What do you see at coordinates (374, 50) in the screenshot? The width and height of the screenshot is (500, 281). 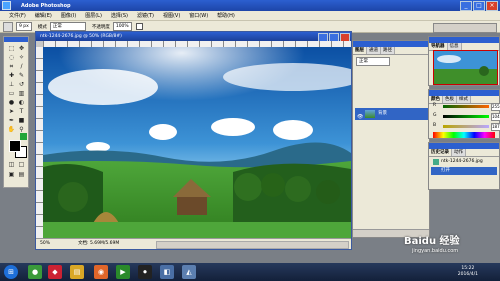 I see `tab-channels: 通道` at bounding box center [374, 50].